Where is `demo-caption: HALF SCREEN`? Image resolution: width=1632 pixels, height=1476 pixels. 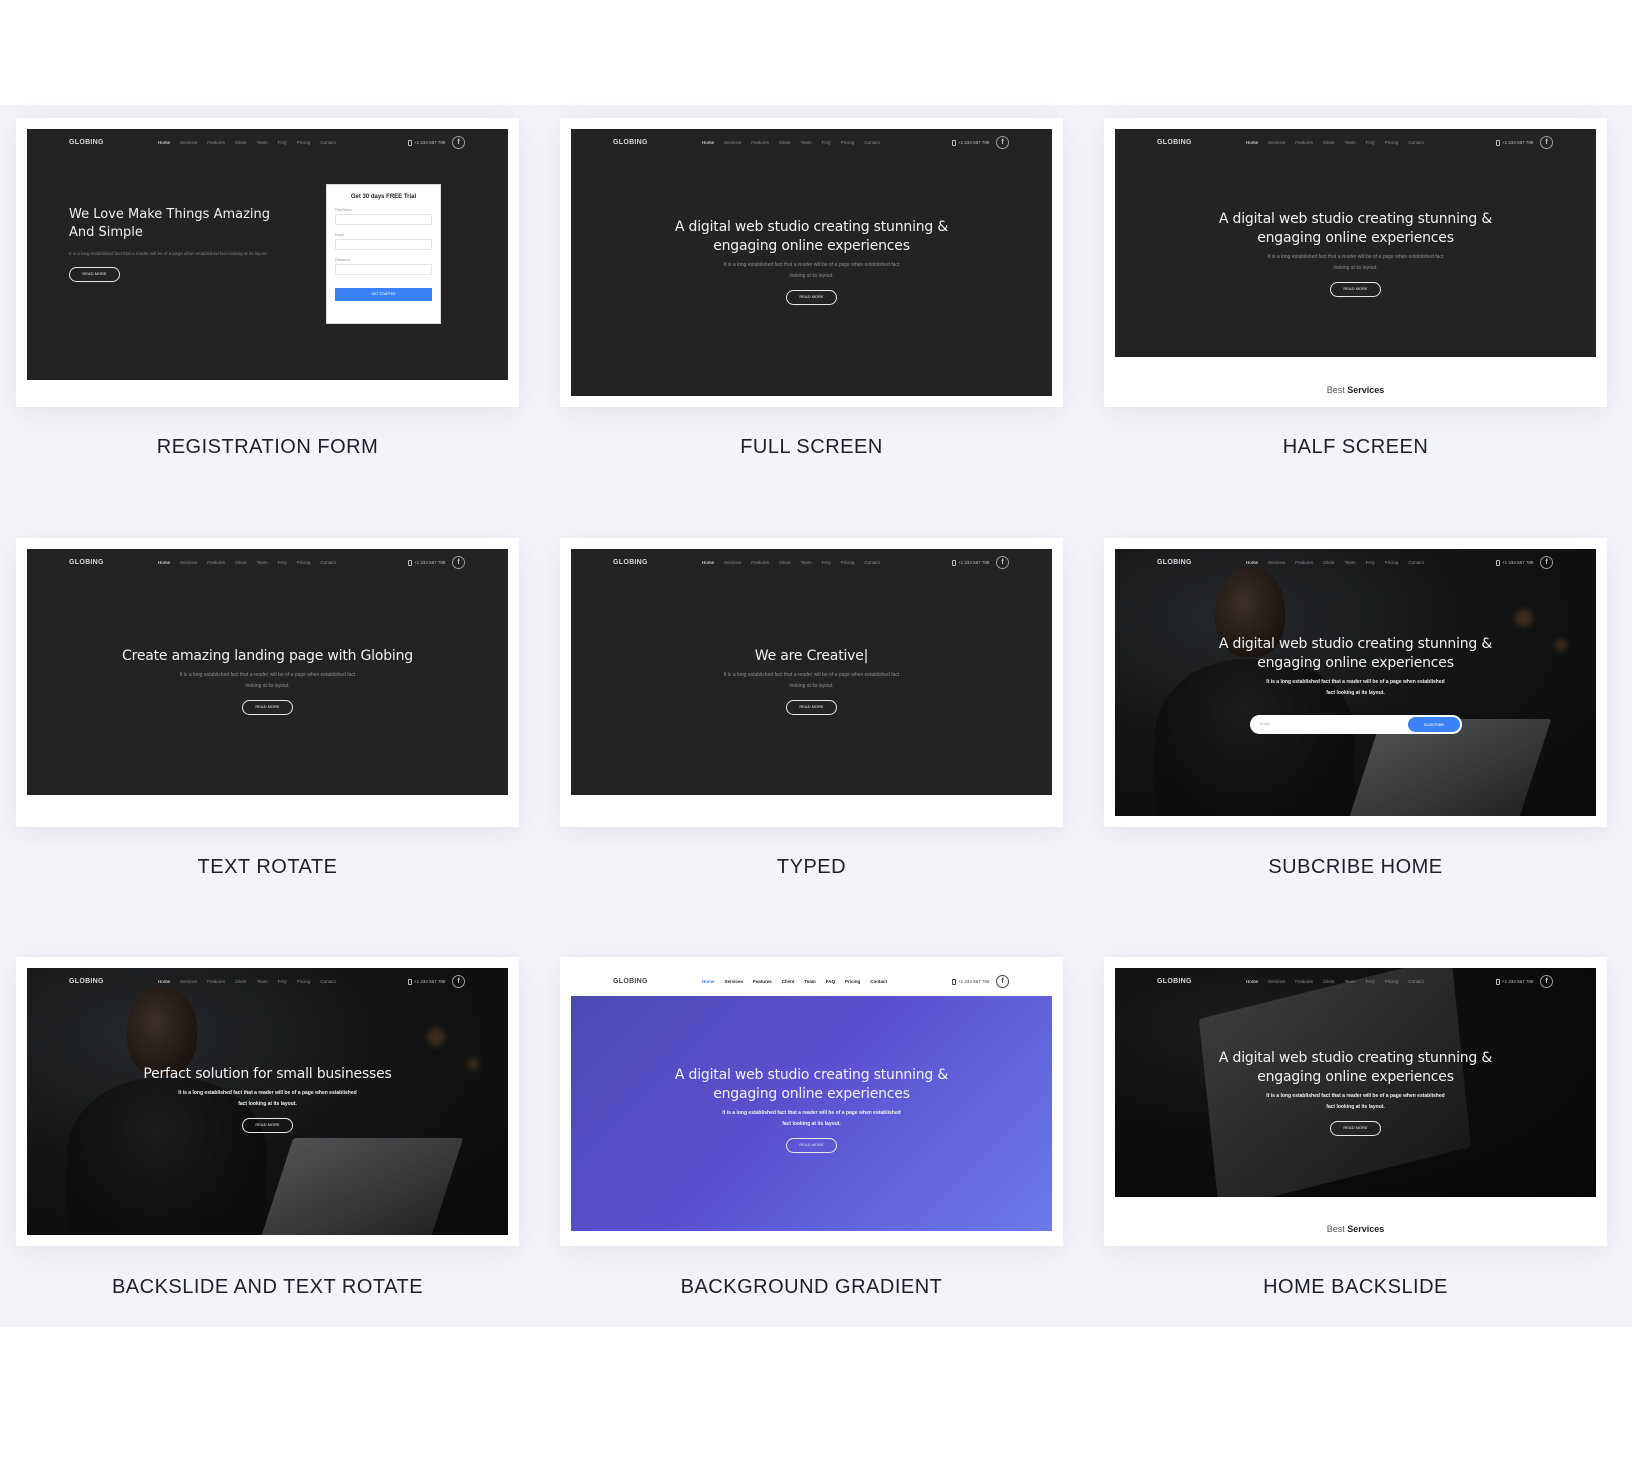
demo-caption: HALF SCREEN is located at coordinates (1355, 447).